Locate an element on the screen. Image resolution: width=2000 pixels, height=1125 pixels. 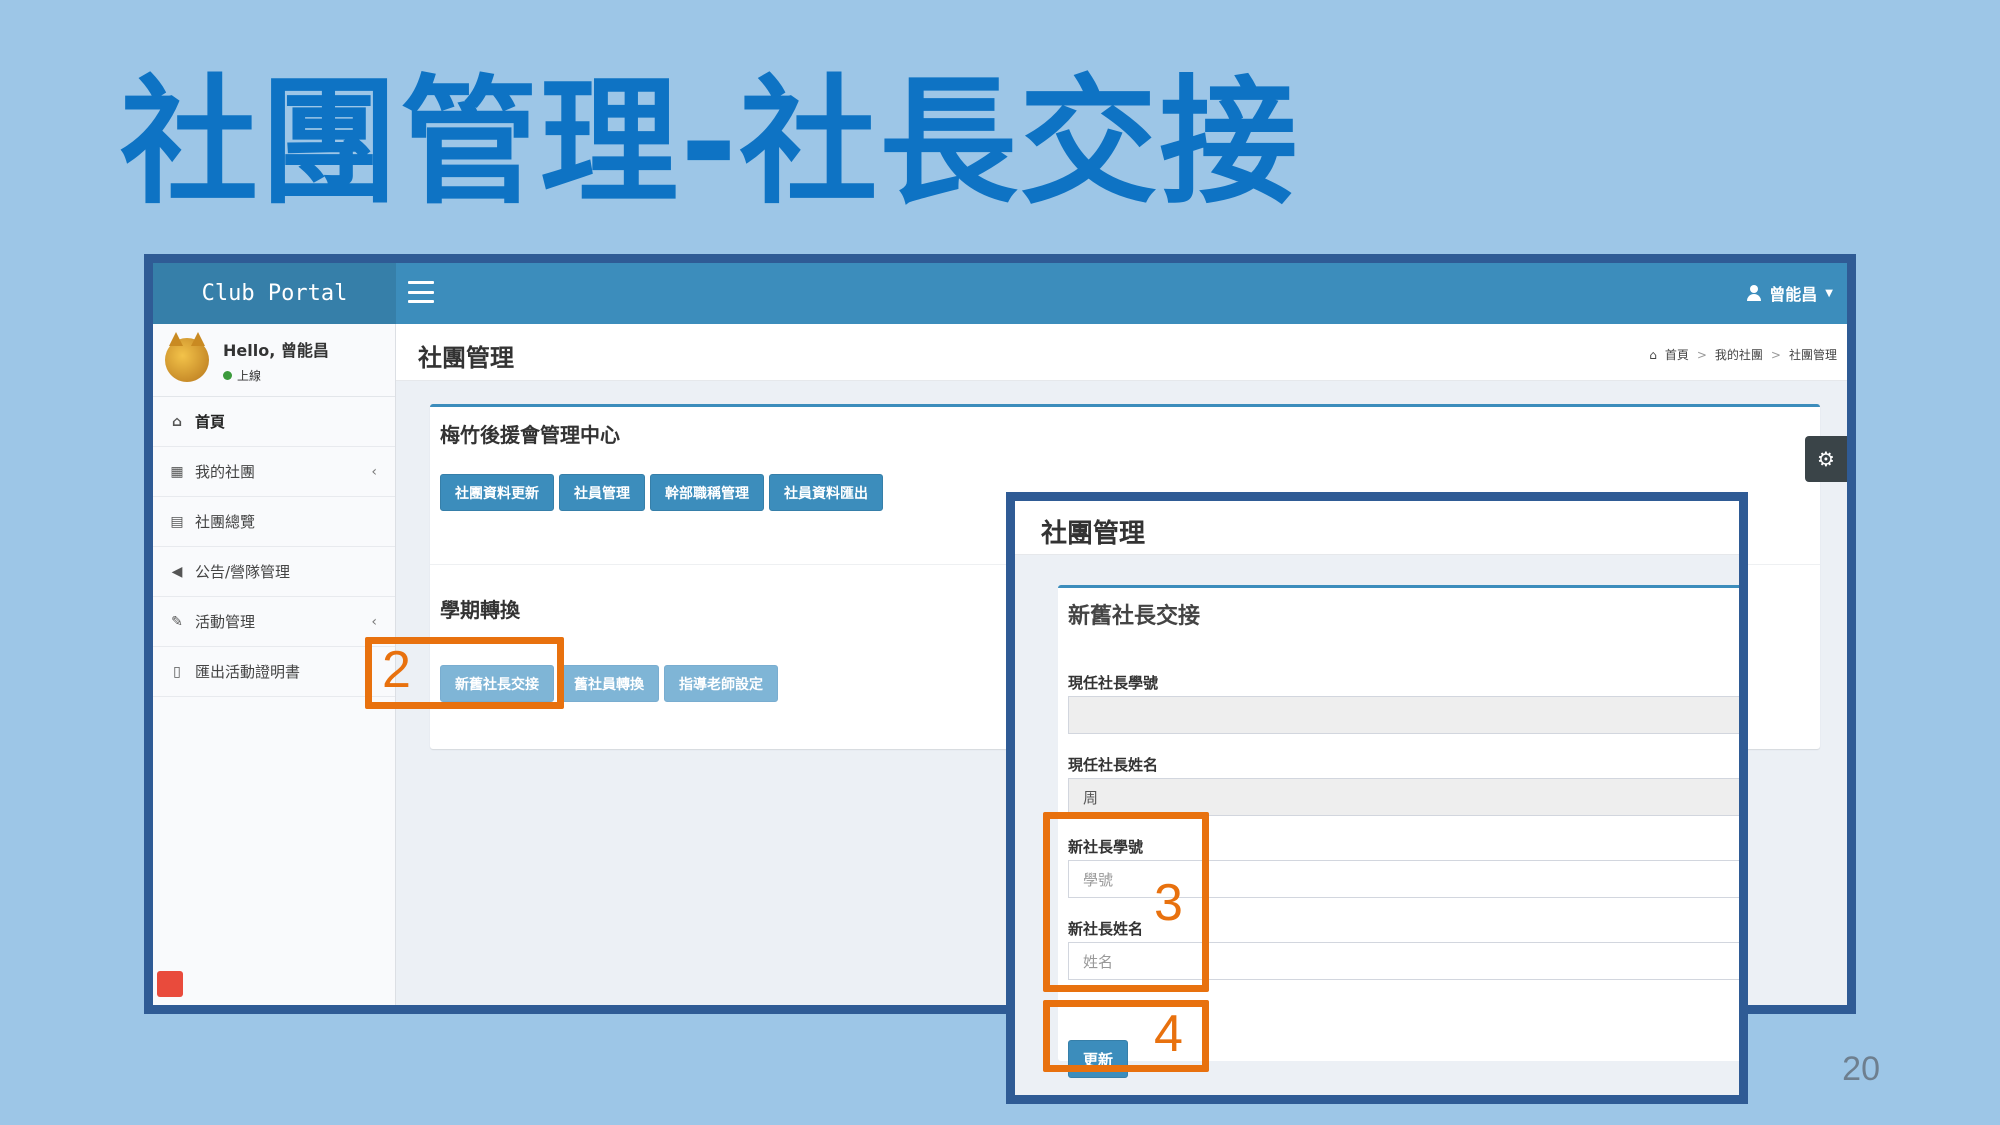
avatar is located at coordinates (187, 357).